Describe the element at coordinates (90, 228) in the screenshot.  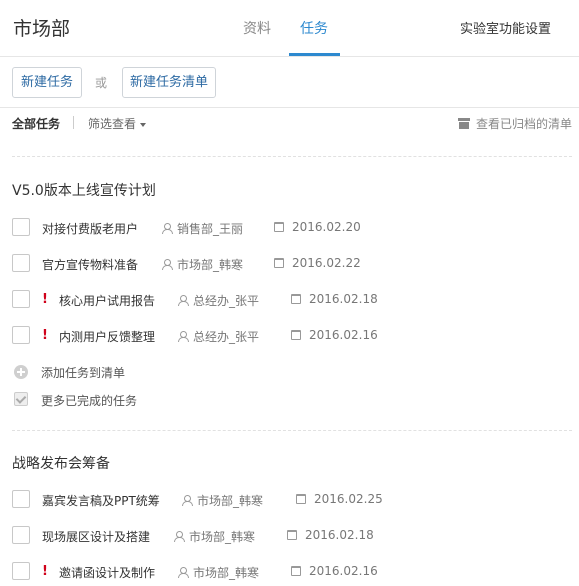
I see `task-name: 对接付费版老用户` at that location.